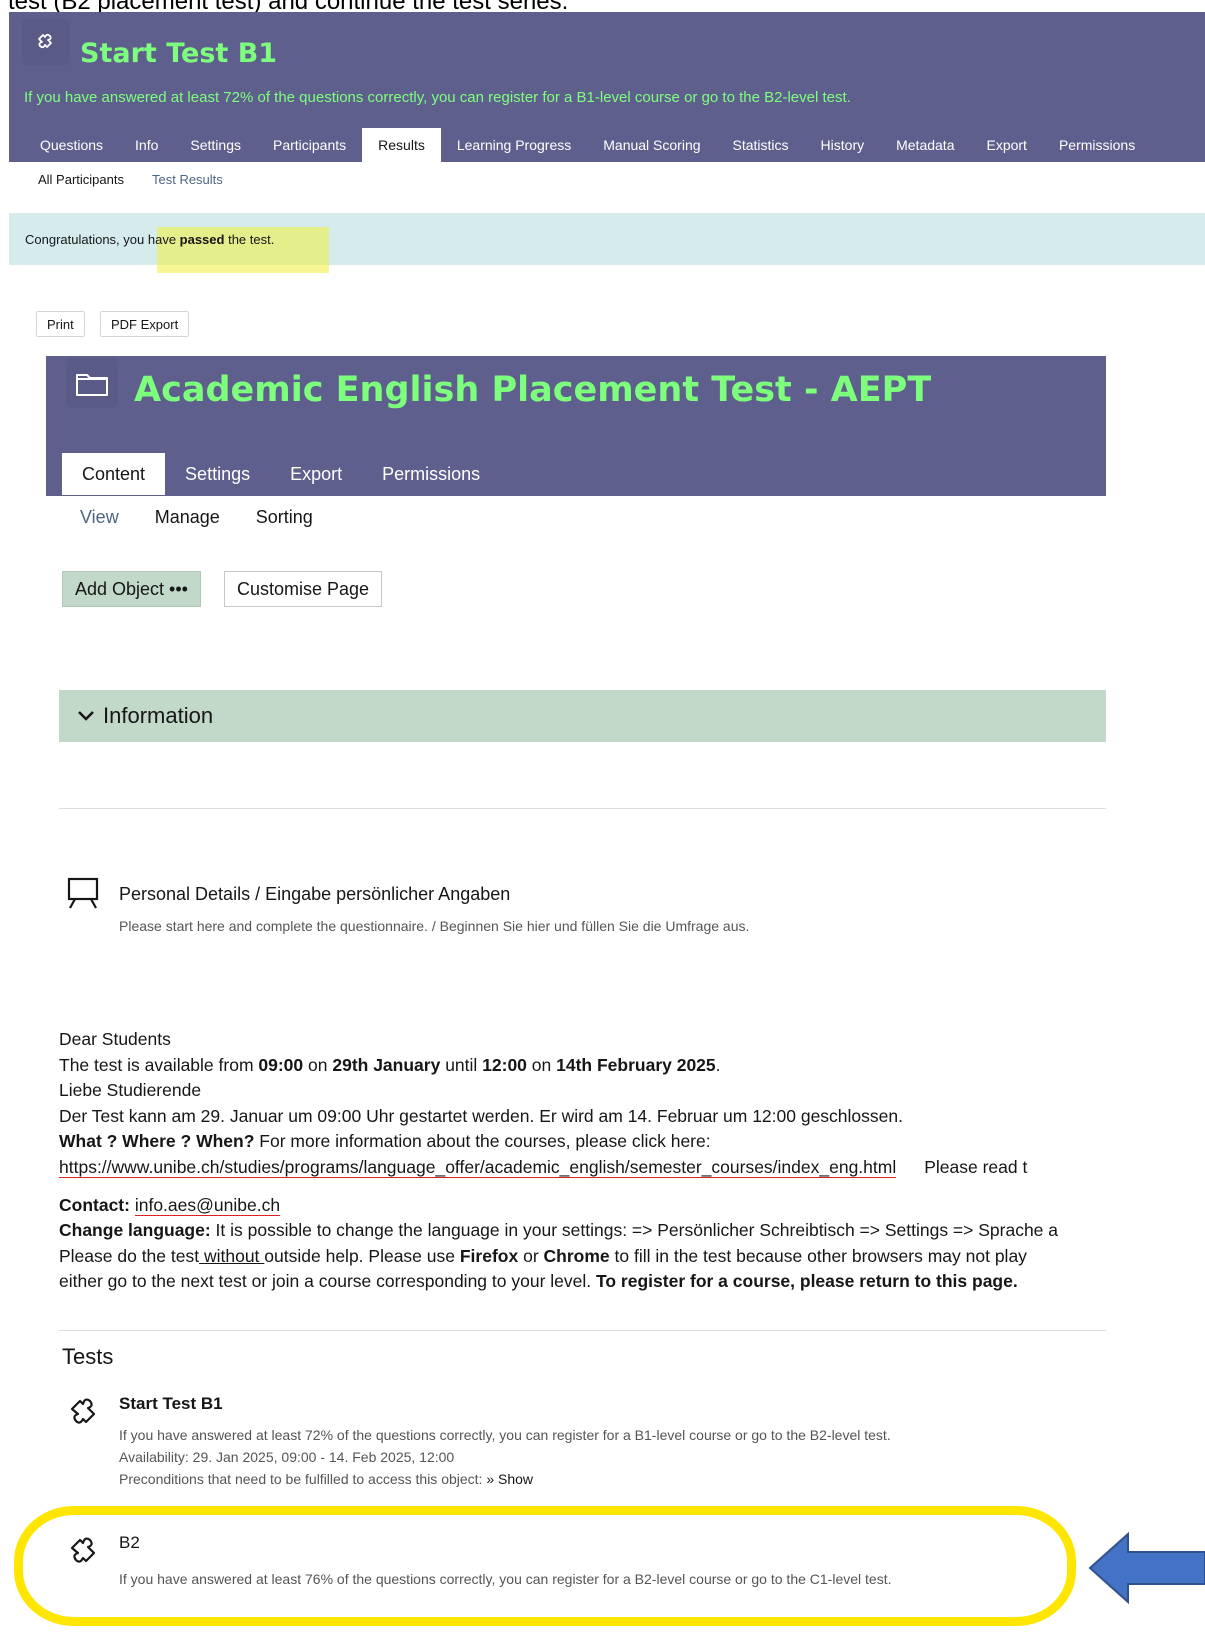 Image resolution: width=1205 pixels, height=1639 pixels. Describe the element at coordinates (531, 1255) in the screenshot. I see `text-span: or` at that location.